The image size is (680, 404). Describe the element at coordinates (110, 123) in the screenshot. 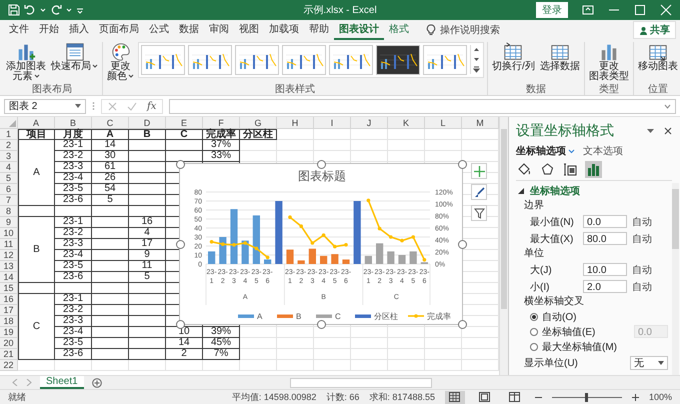

I see `column-header: C` at that location.